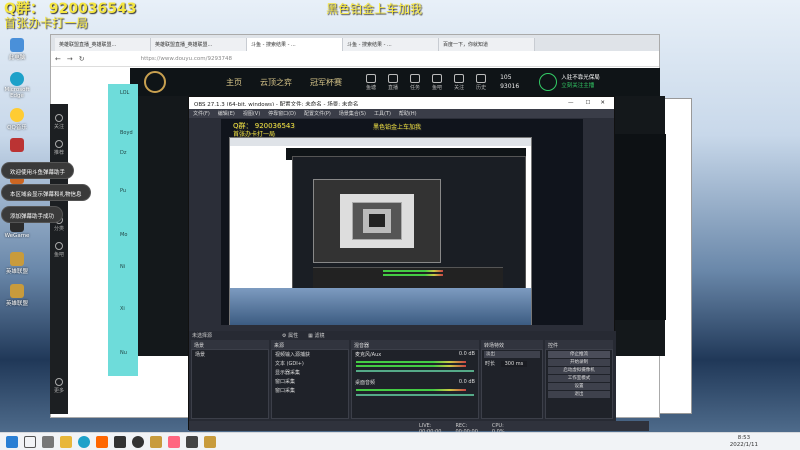 This screenshot has width=800, height=450. Describe the element at coordinates (393, 82) in the screenshot. I see `live-button: 直播` at that location.